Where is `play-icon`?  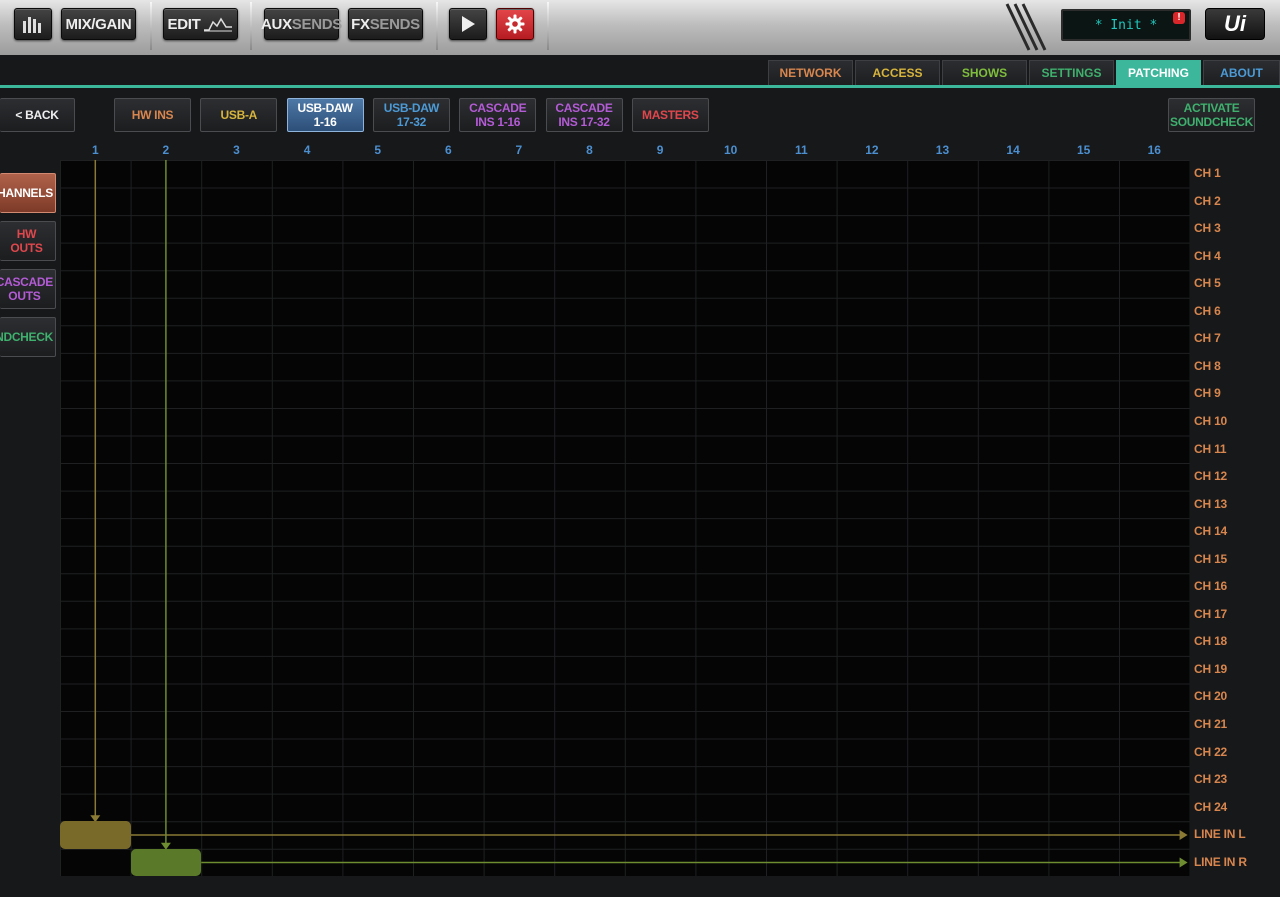 play-icon is located at coordinates (468, 24).